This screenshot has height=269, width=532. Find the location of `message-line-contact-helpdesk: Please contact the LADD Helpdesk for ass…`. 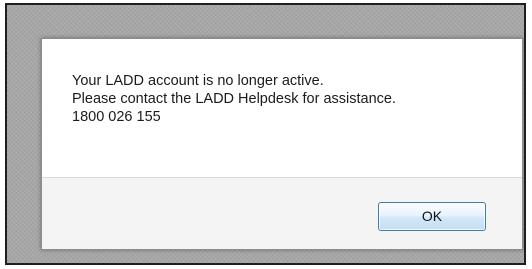

message-line-contact-helpdesk: Please contact the LADD Helpdesk for ass… is located at coordinates (234, 99).